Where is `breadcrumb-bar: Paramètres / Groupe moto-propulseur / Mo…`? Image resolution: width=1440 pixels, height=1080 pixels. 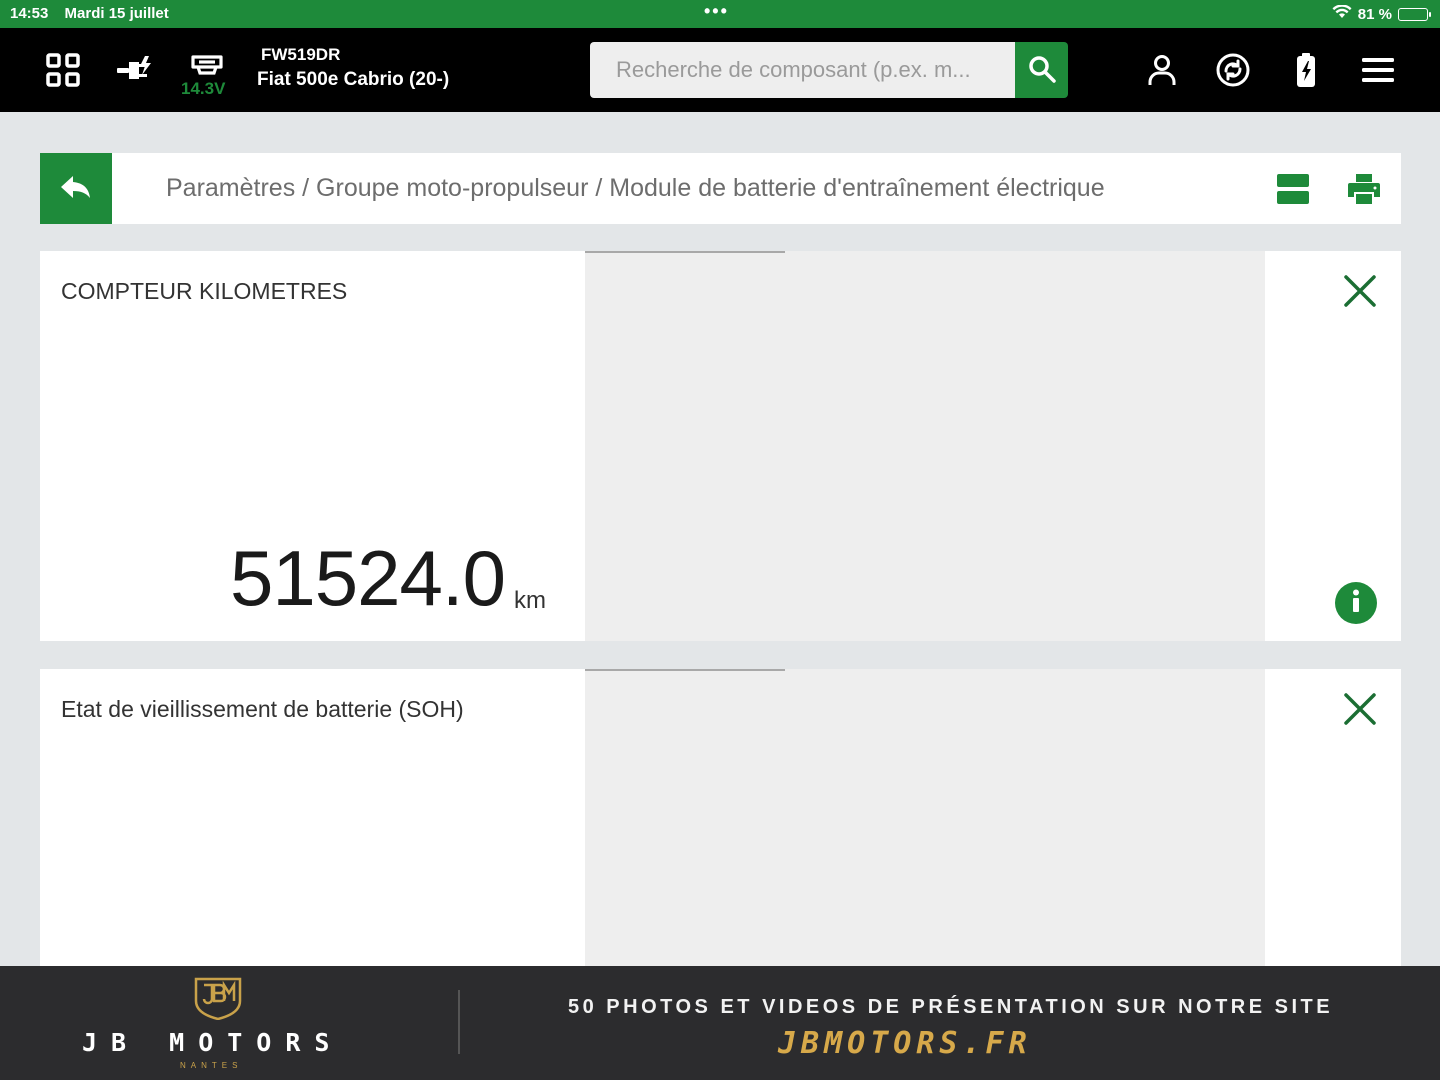 breadcrumb-bar: Paramètres / Groupe moto-propulseur / Mo… is located at coordinates (720, 188).